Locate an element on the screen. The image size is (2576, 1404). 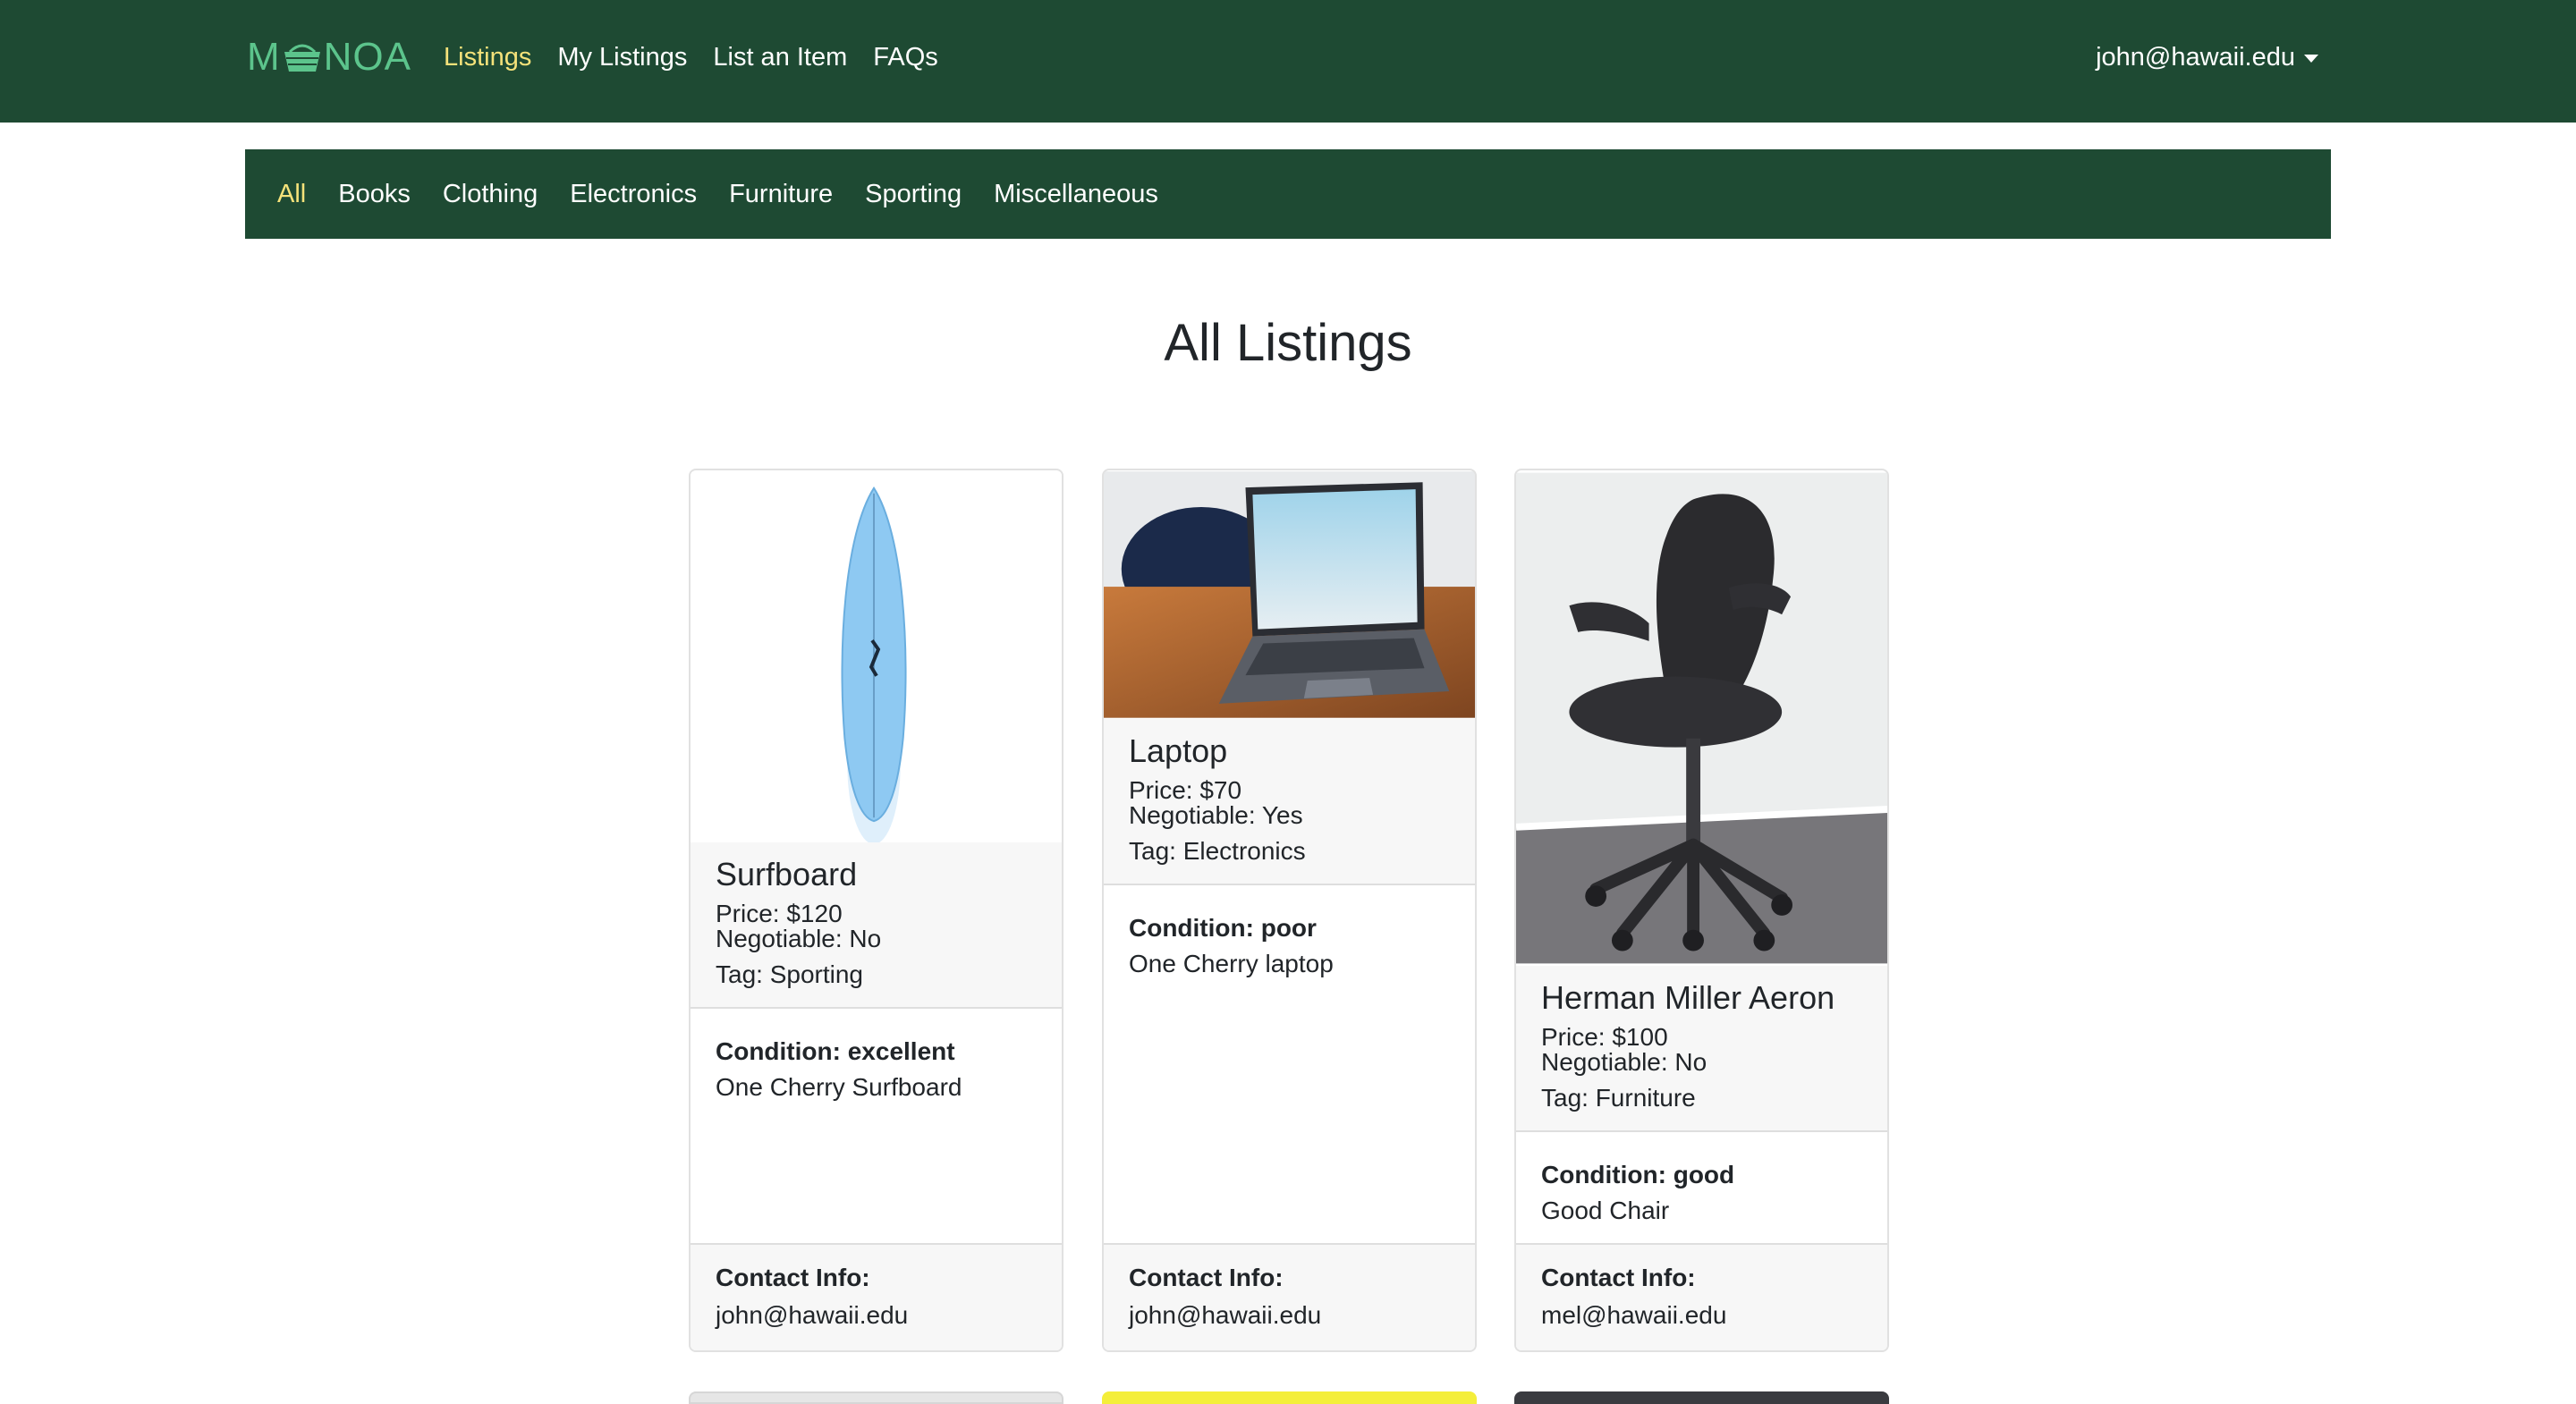
listing-body: Condition: poor One Cherry laptop is located at coordinates (1289, 933).